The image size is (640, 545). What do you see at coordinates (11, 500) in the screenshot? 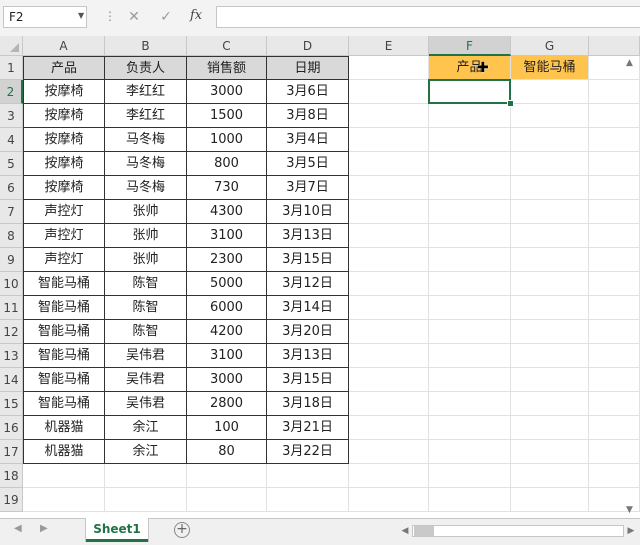
I see `row-header: 19` at bounding box center [11, 500].